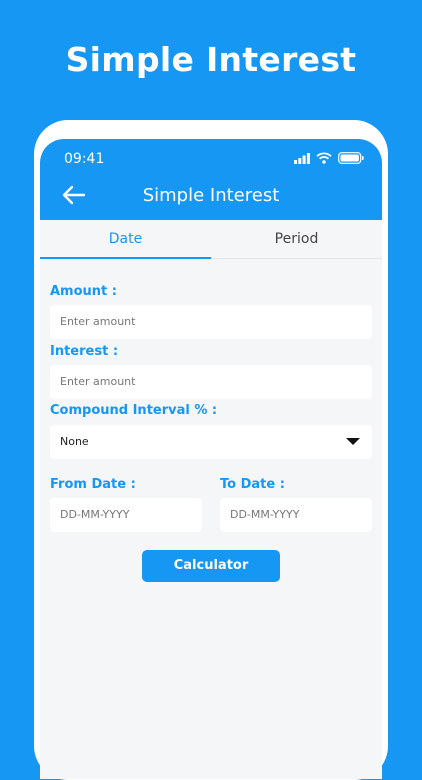 This screenshot has height=780, width=422. I want to click on promo-title: Simple Interest, so click(211, 59).